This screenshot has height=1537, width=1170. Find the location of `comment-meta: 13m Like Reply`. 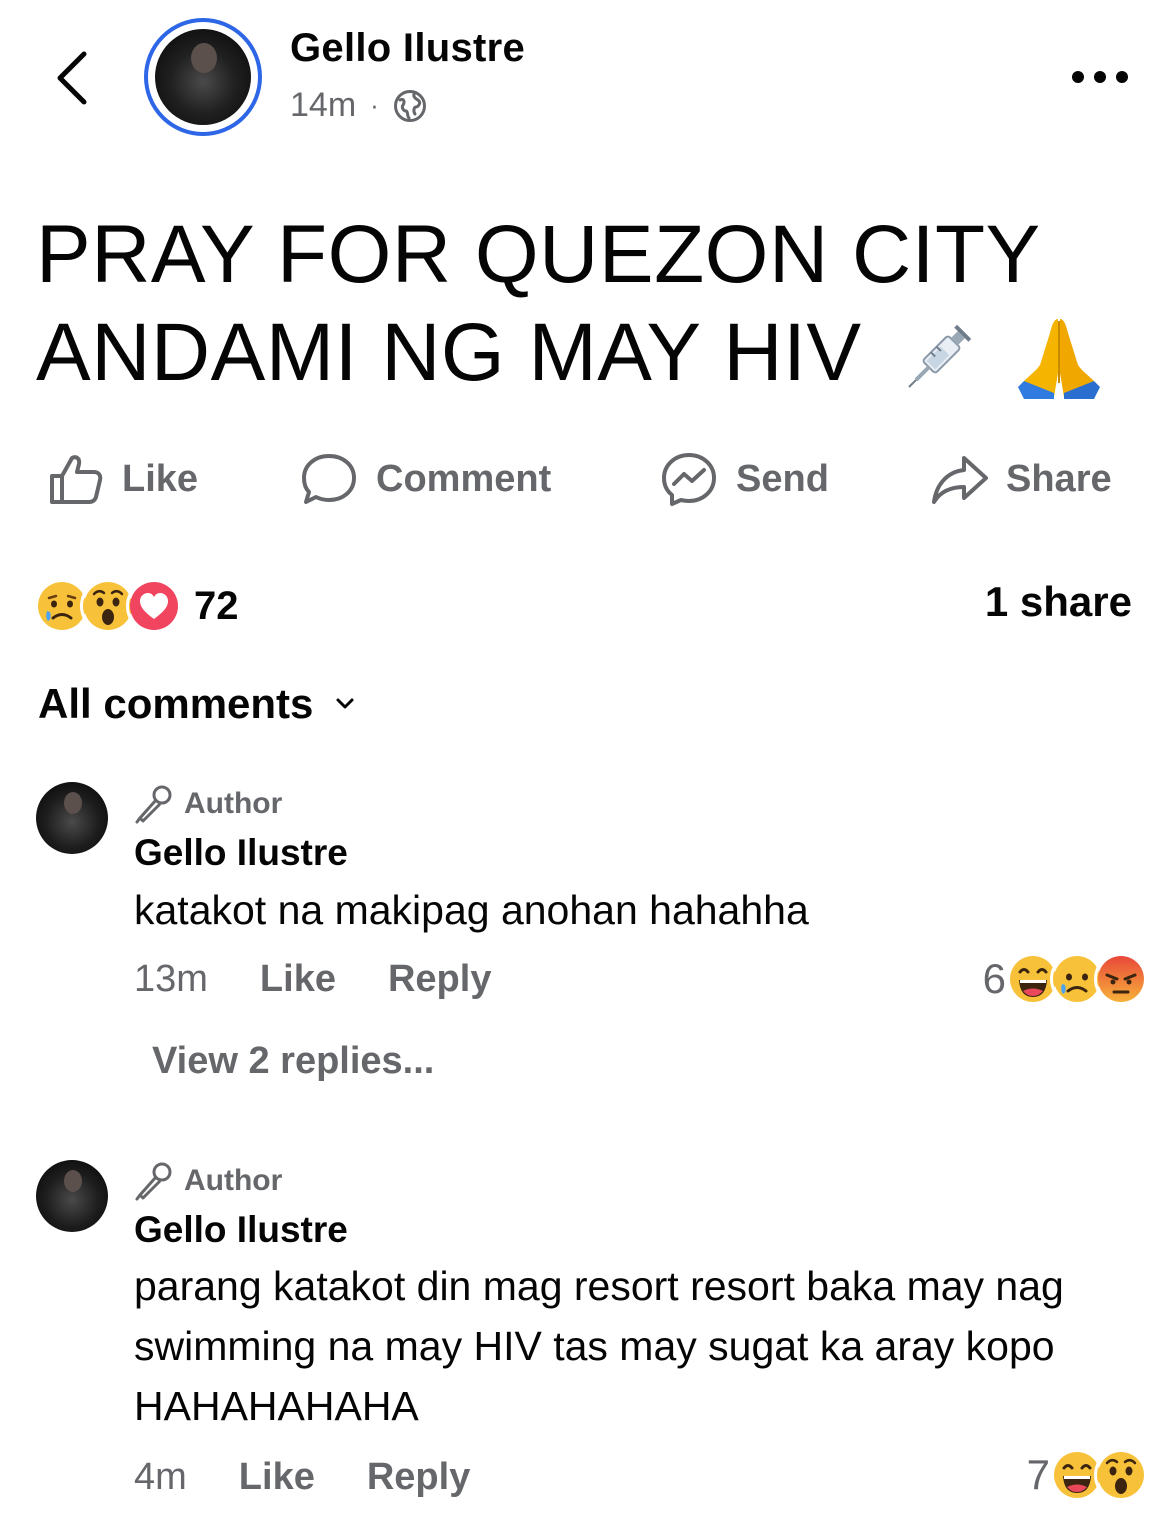

comment-meta: 13m Like Reply is located at coordinates (312, 979).